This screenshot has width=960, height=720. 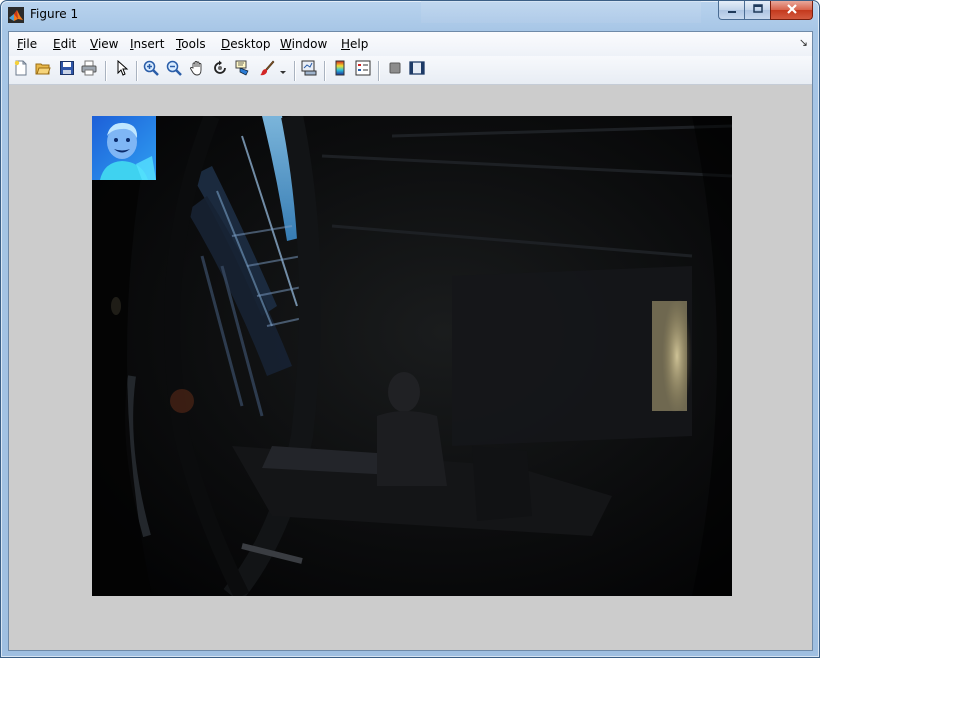 I want to click on menu-edit-label: dit, so click(x=68, y=44).